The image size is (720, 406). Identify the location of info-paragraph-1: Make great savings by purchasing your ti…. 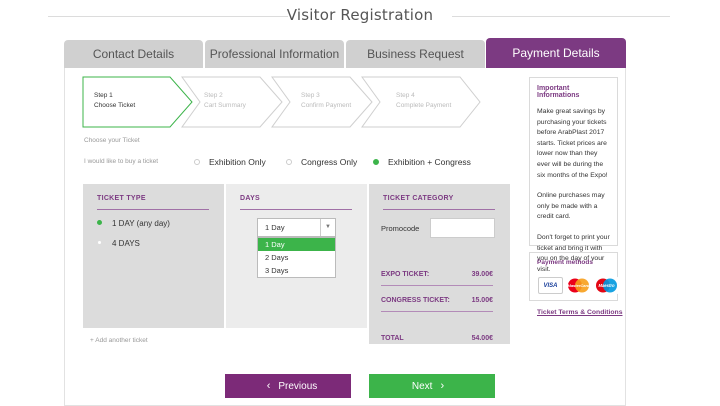
(572, 143).